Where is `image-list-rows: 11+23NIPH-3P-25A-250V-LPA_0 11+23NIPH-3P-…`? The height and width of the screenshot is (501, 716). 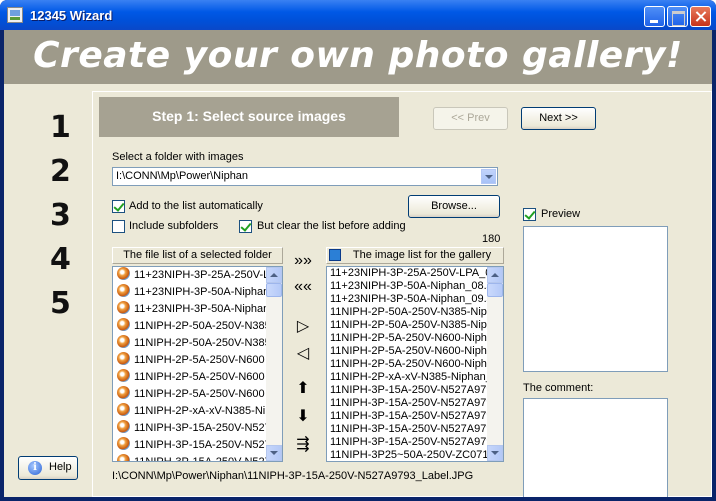 image-list-rows: 11+23NIPH-3P-25A-250V-LPA_0 11+23NIPH-3P-… is located at coordinates (415, 364).